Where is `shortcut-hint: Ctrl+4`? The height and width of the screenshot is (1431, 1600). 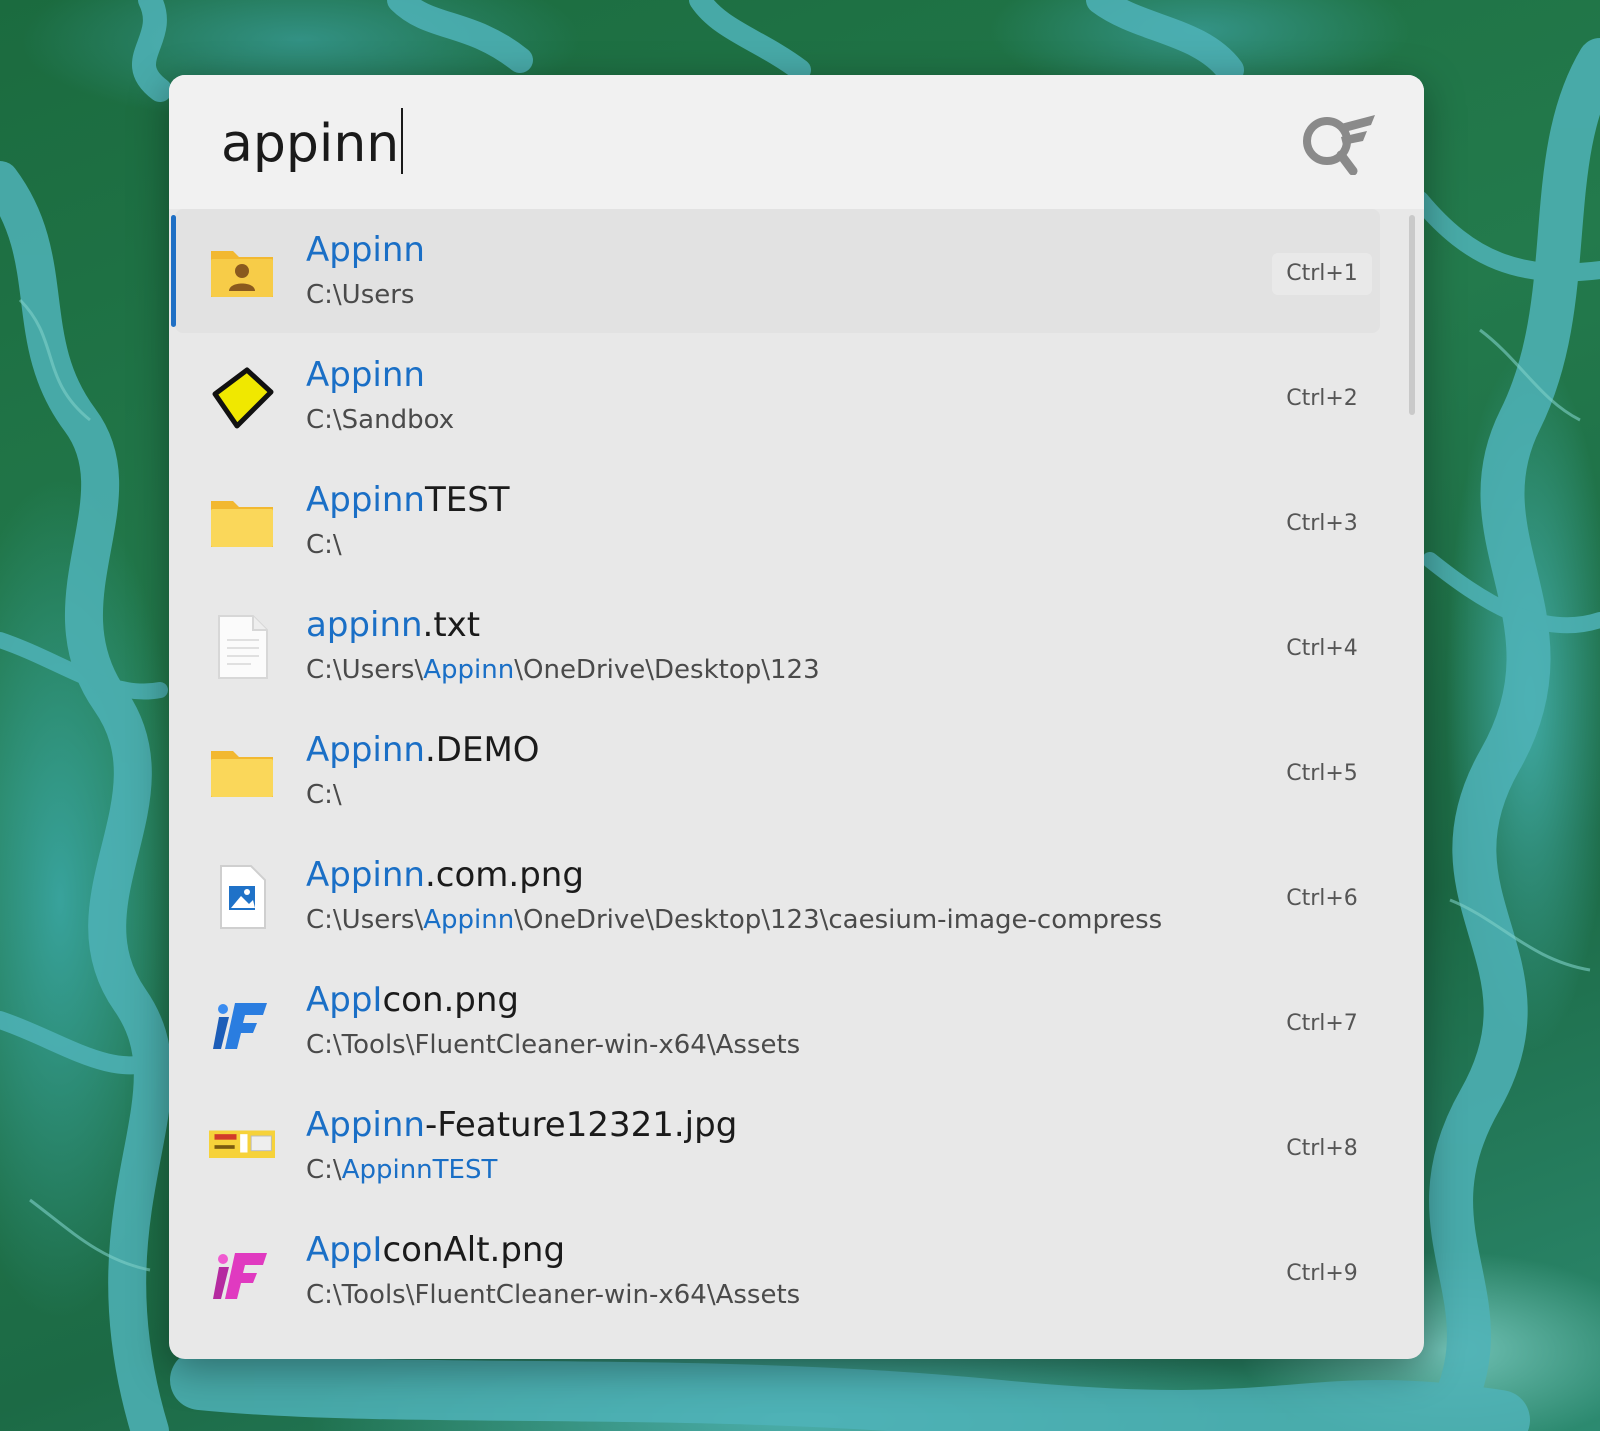
shortcut-hint: Ctrl+4 is located at coordinates (1322, 648).